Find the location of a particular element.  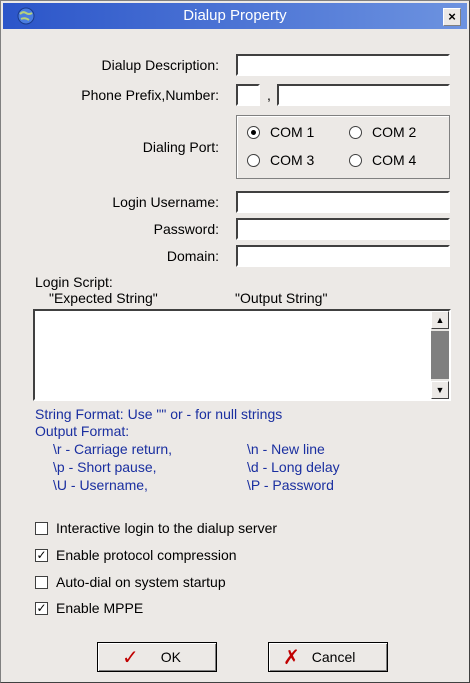

description-input is located at coordinates (343, 65).